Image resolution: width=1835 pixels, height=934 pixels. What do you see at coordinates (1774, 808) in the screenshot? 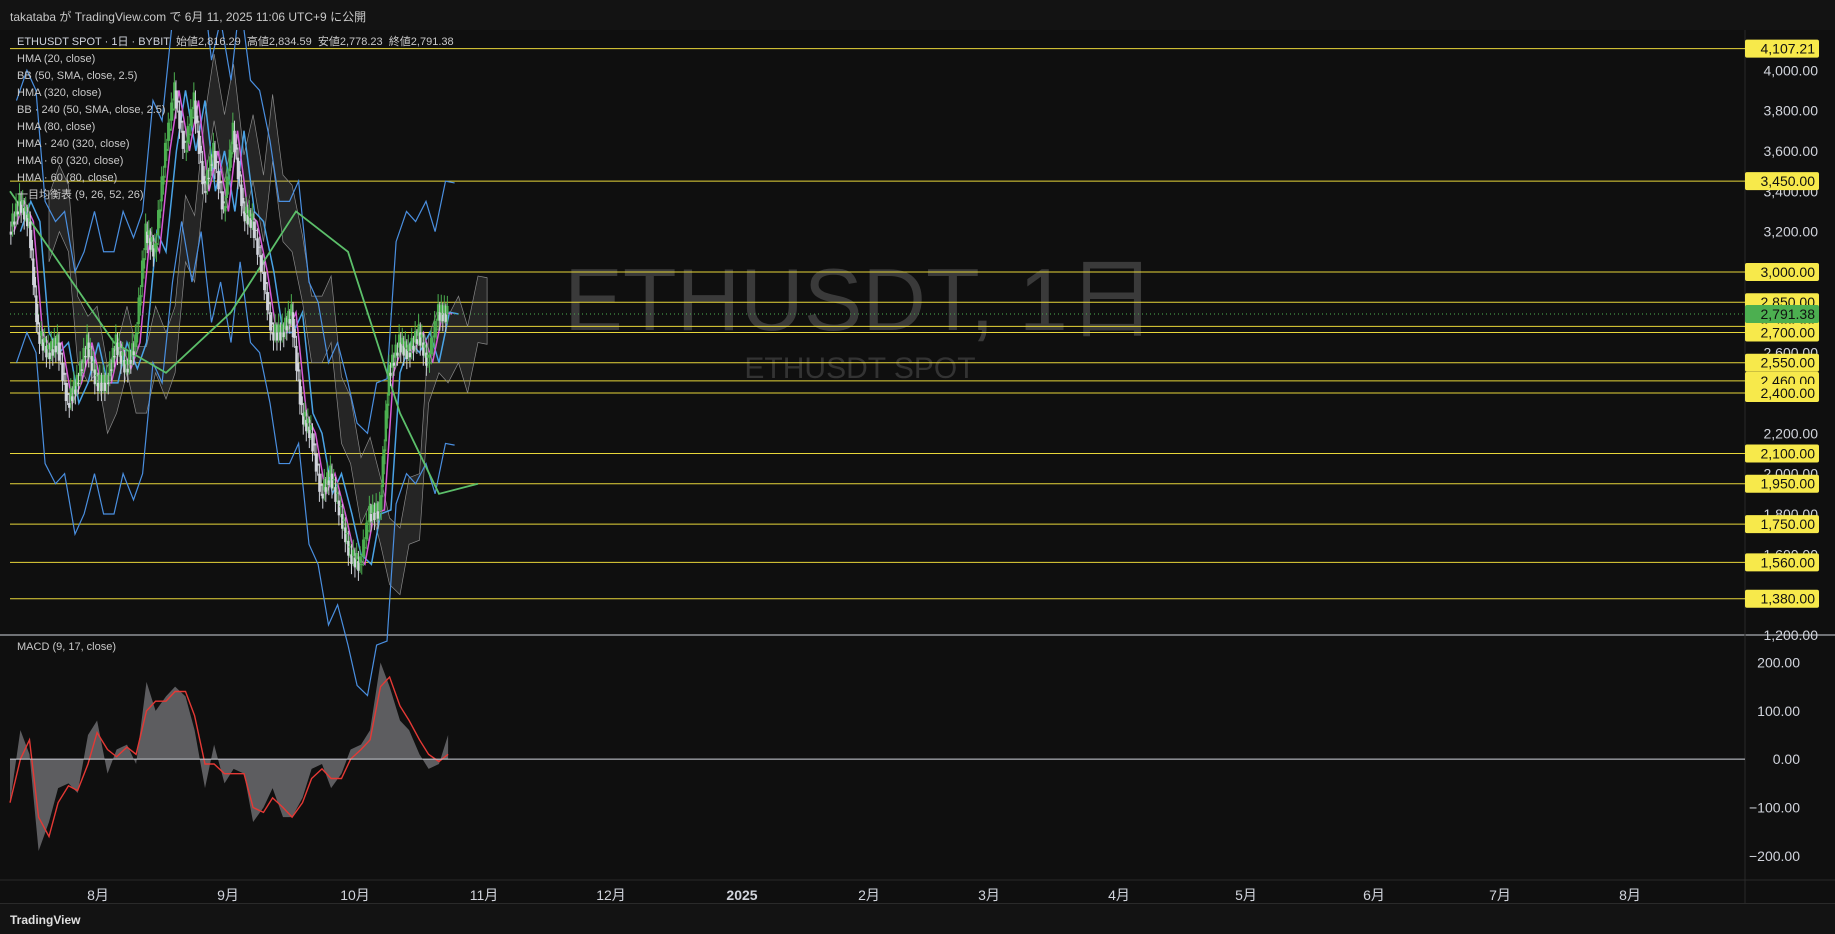
I see `macd-axis-tick: −100.00` at bounding box center [1774, 808].